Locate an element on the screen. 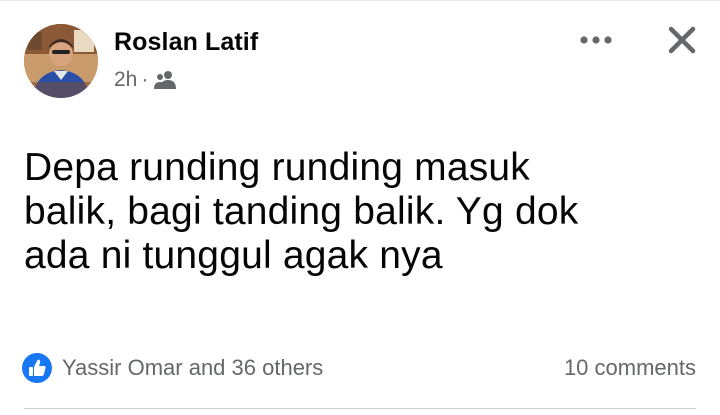  reactions-summary: Yassir Omar and 36 others is located at coordinates (172, 368).